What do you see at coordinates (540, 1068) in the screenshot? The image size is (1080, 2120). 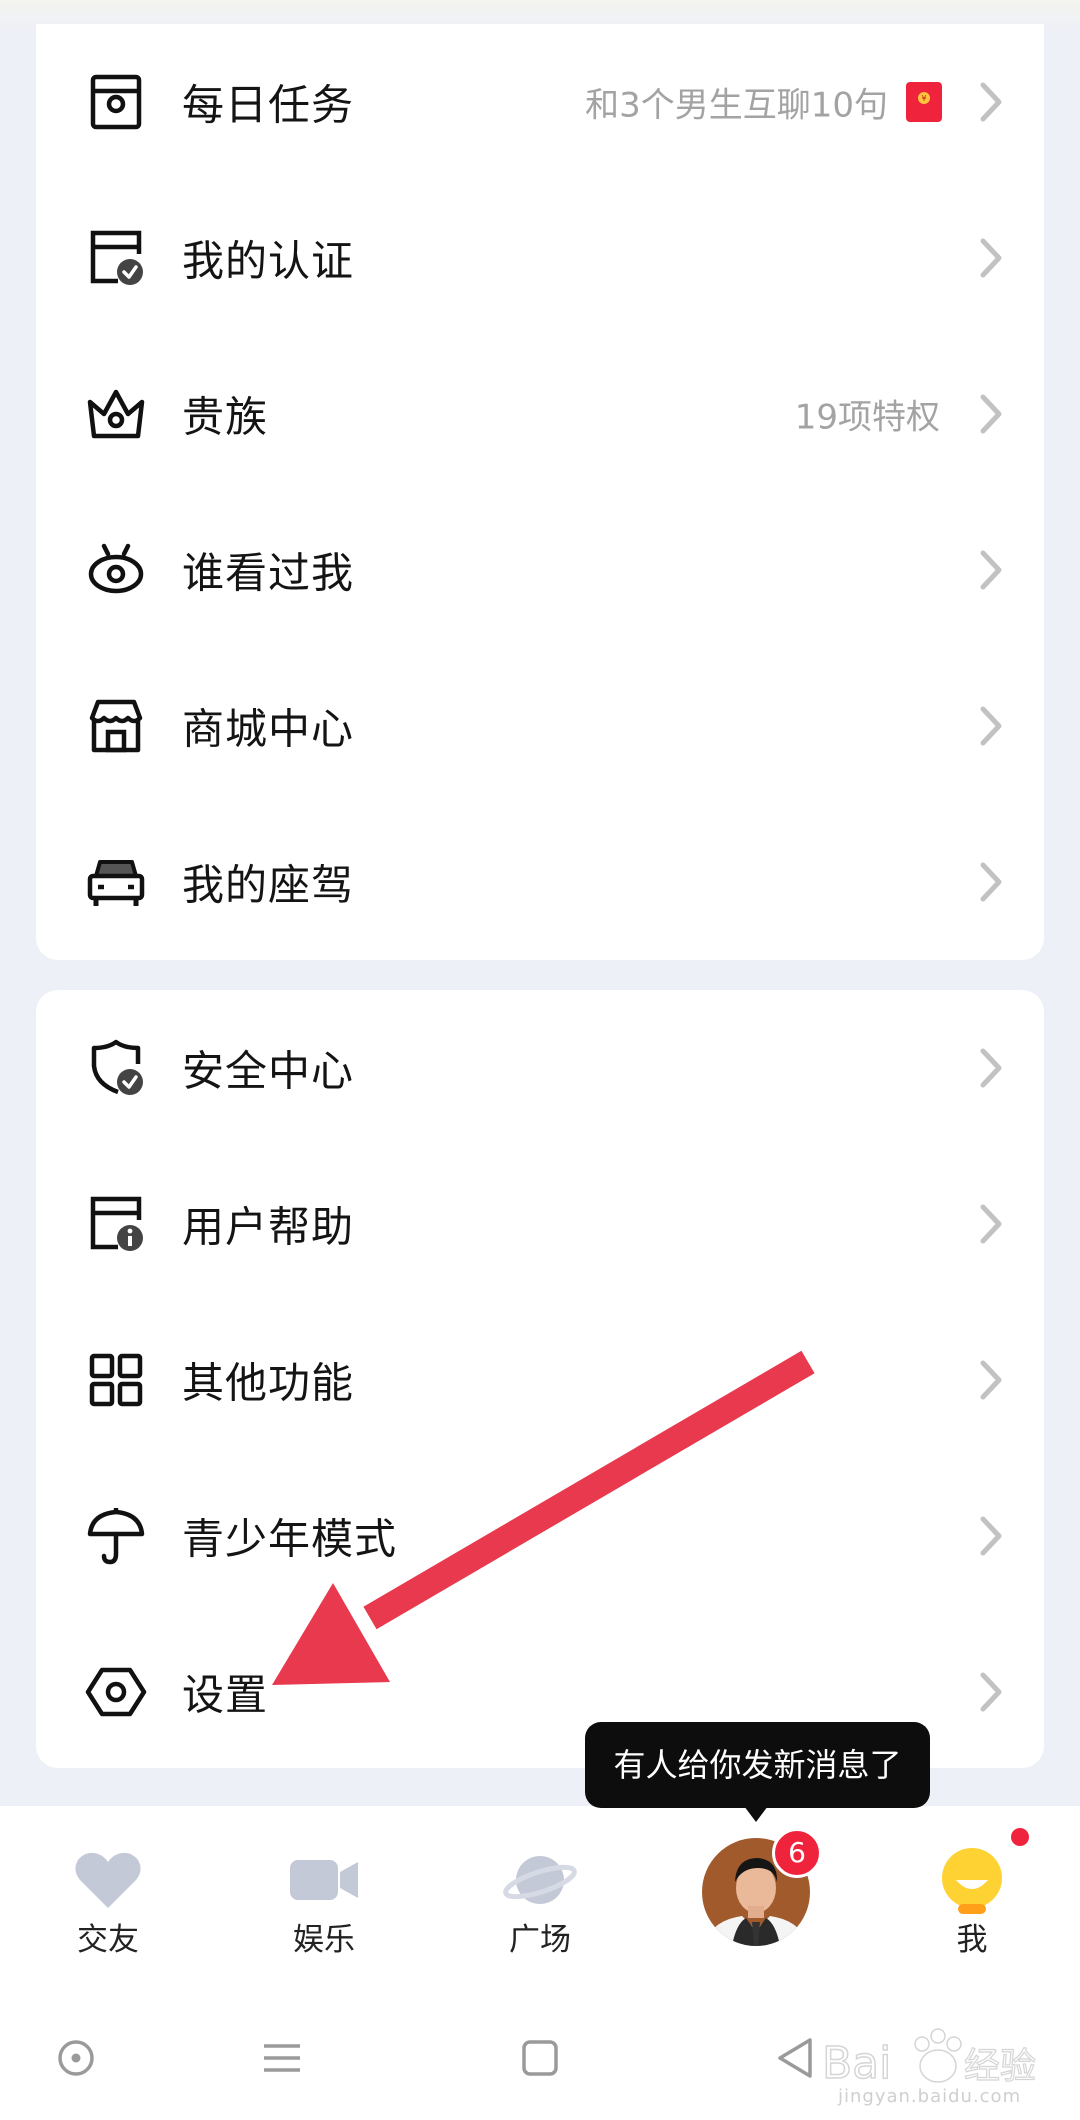 I see `menu-item-security-center: 安全中心` at bounding box center [540, 1068].